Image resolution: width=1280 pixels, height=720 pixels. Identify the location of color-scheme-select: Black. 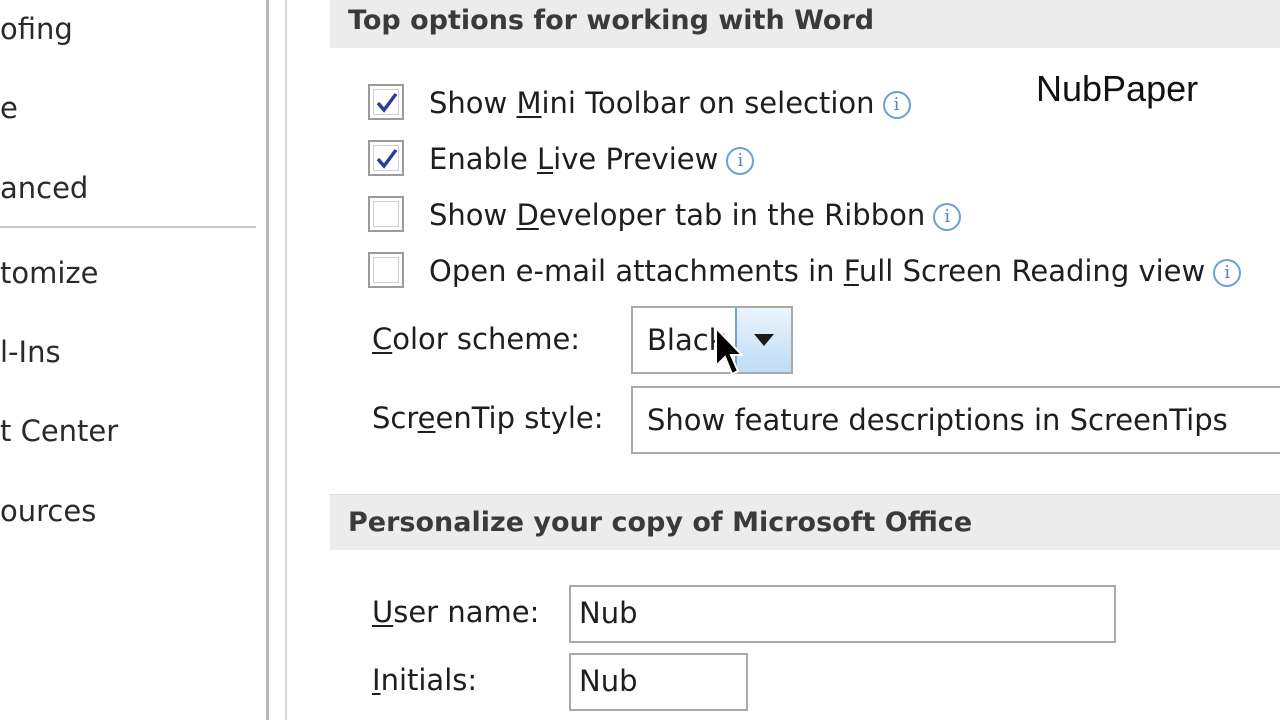
(712, 340).